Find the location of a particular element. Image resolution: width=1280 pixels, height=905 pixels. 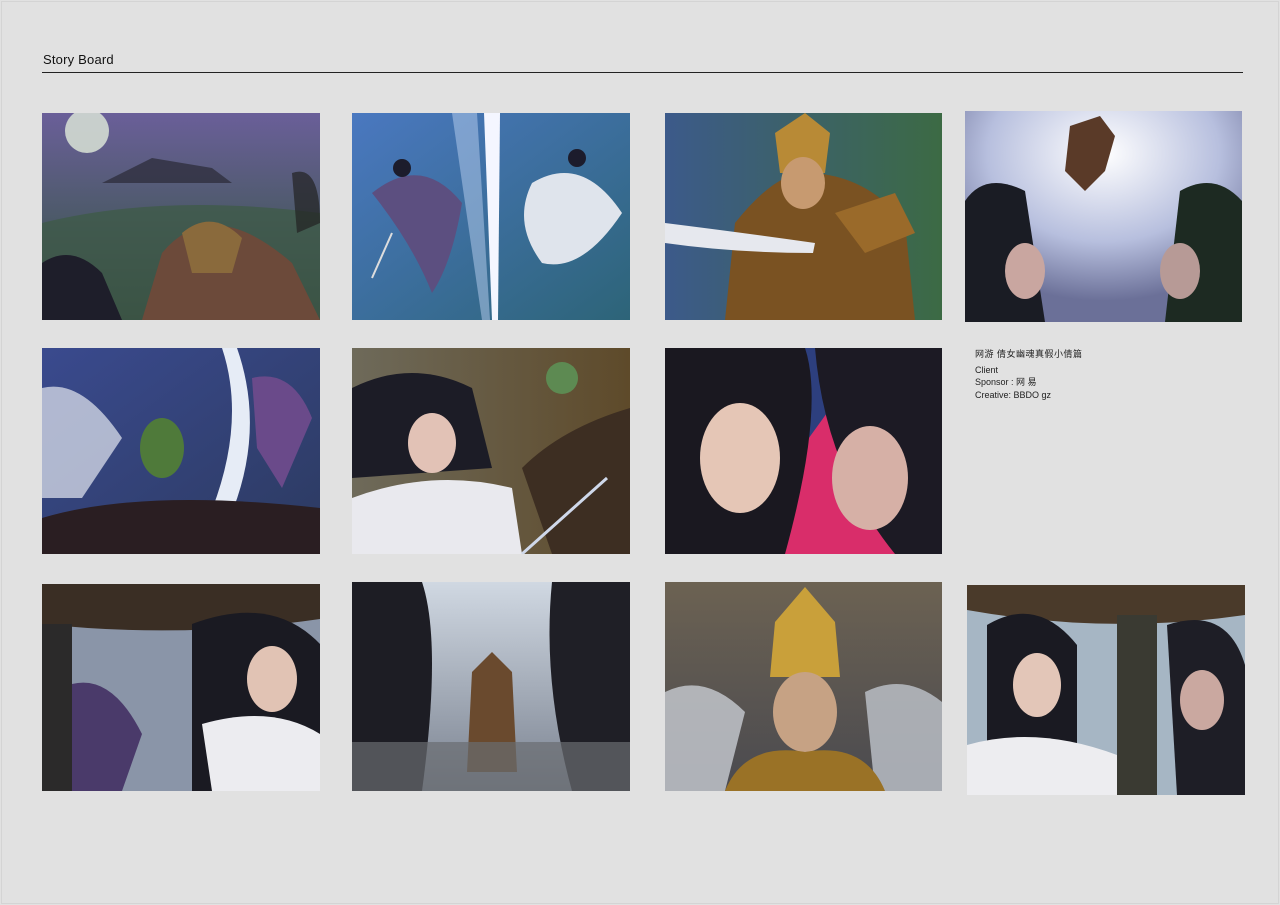

warrior-approaching-sketch is located at coordinates (491, 686).